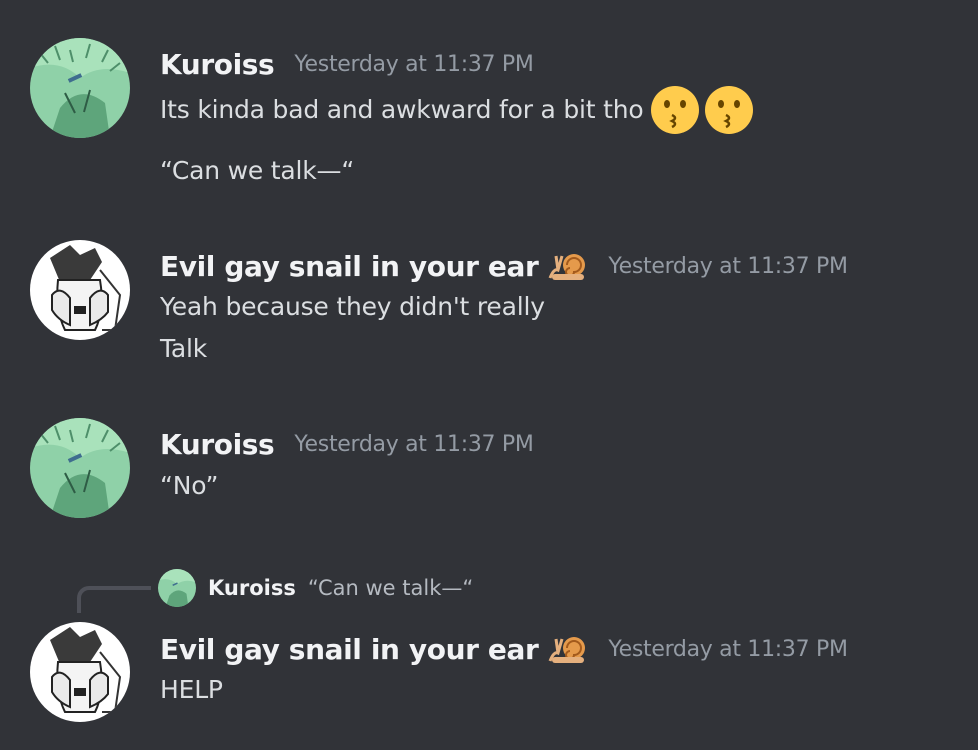 Image resolution: width=978 pixels, height=750 pixels. I want to click on message-content: Yeah because they didn't really, so click(352, 307).